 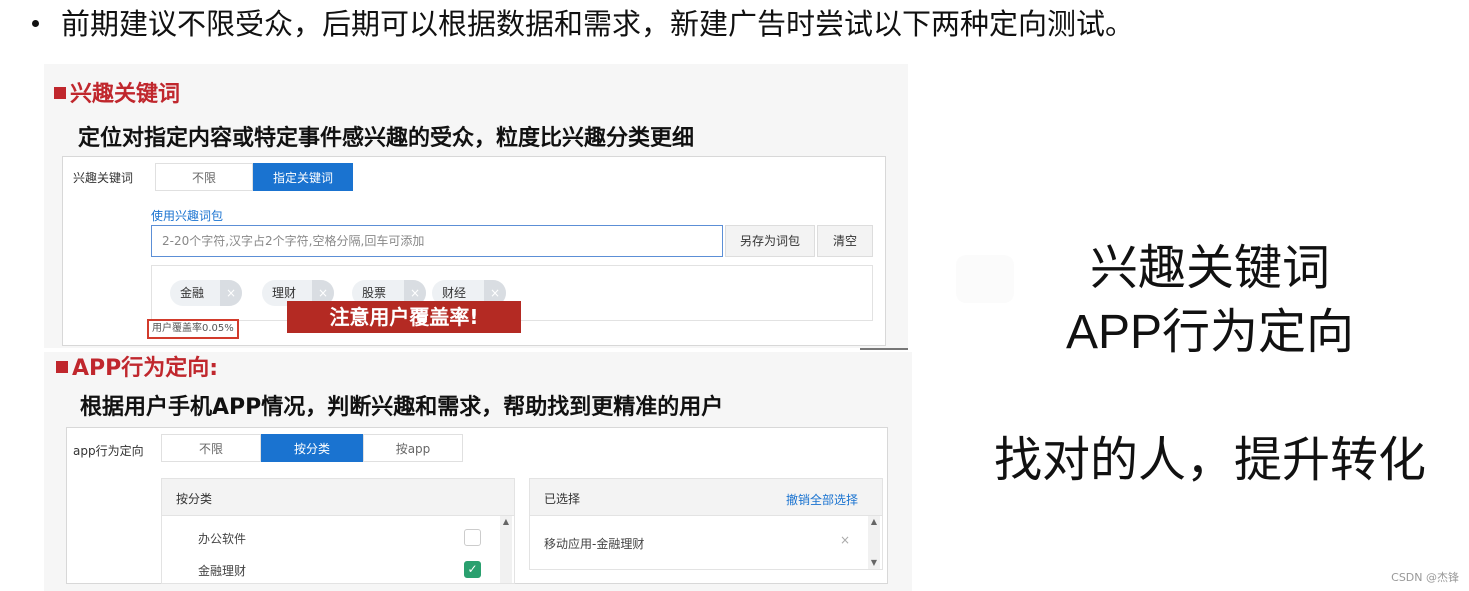 What do you see at coordinates (1209, 268) in the screenshot?
I see `summary-line-1: 兴趣关键词` at bounding box center [1209, 268].